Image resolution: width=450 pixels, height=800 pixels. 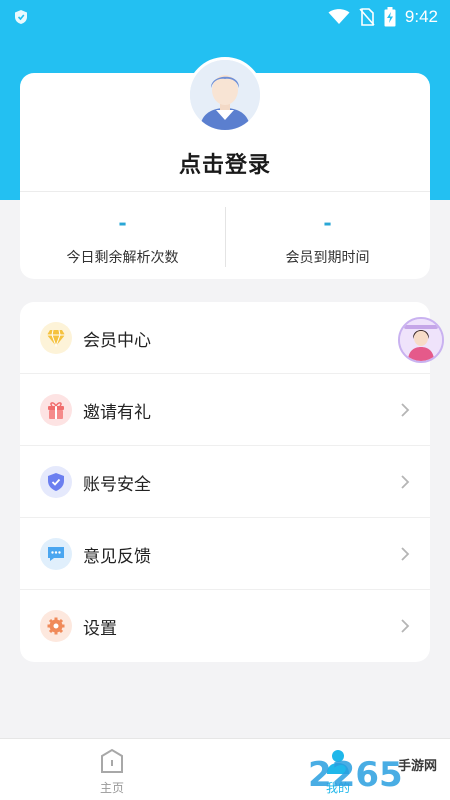 I want to click on stat-label: 今日剩余解析次数, so click(x=122, y=258).